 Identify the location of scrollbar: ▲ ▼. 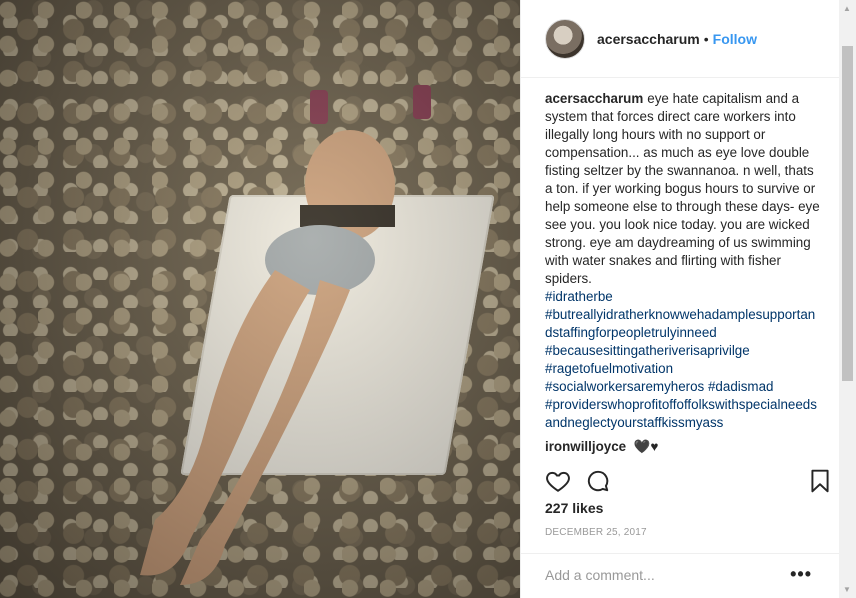
(847, 299).